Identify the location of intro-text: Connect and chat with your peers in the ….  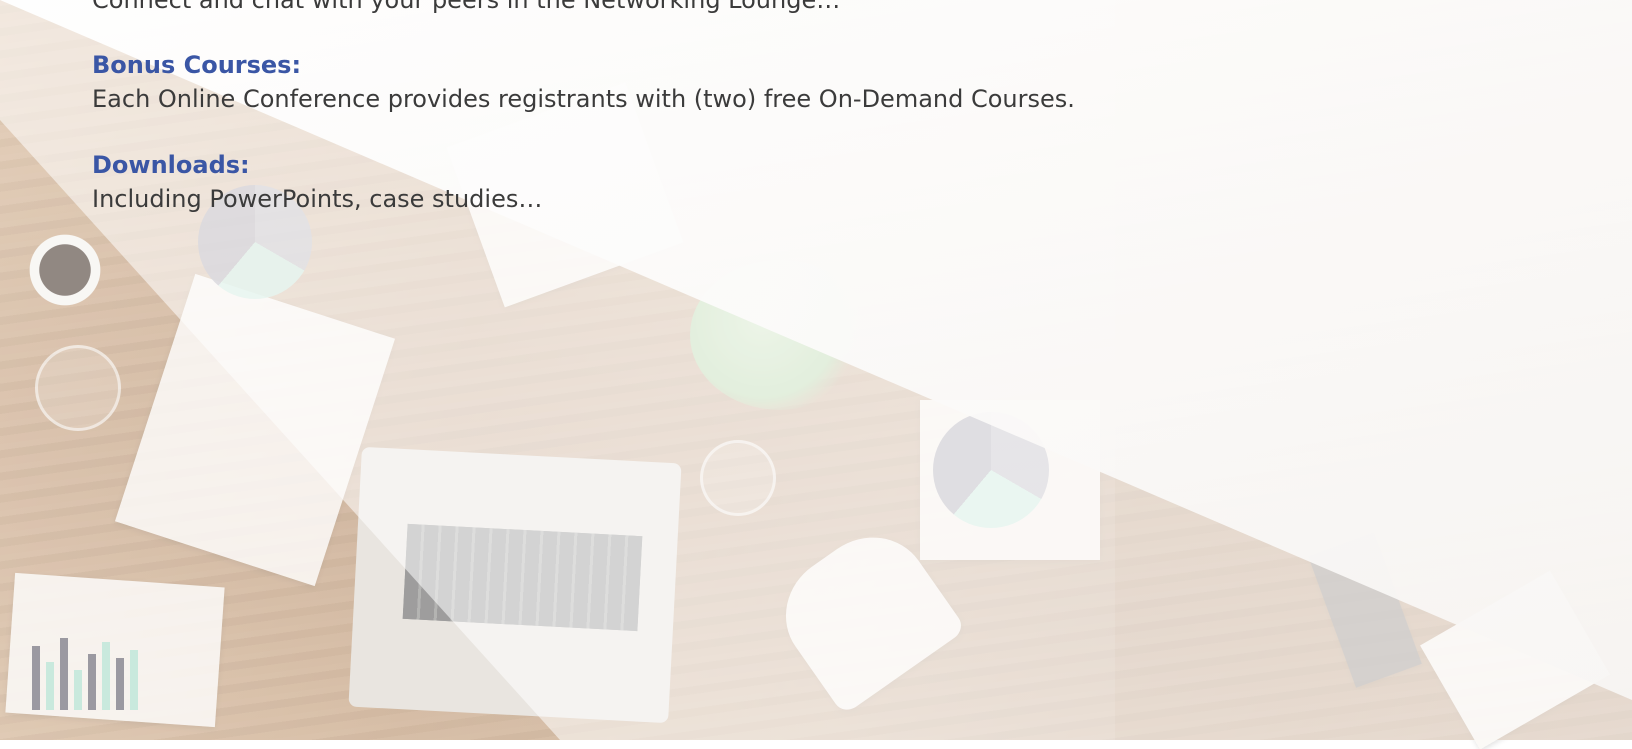
(466, 7).